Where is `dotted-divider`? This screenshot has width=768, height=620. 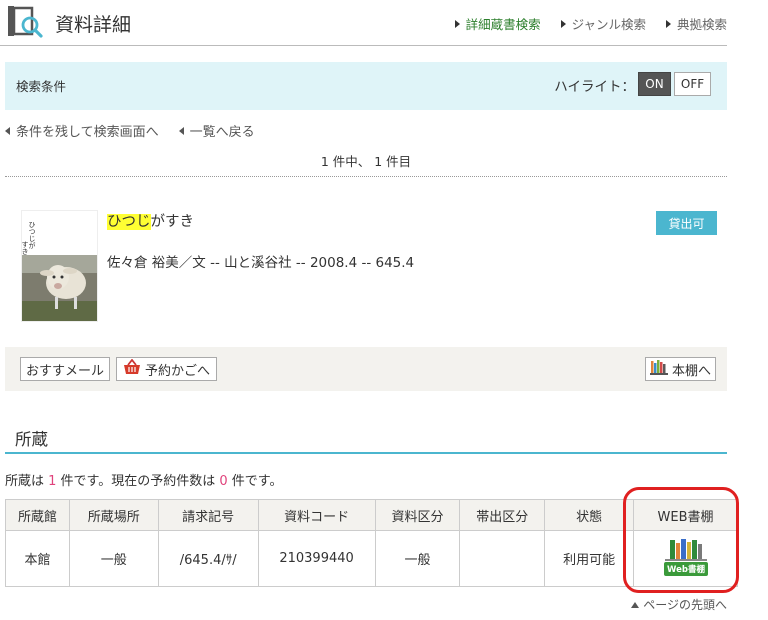
dotted-divider is located at coordinates (366, 176).